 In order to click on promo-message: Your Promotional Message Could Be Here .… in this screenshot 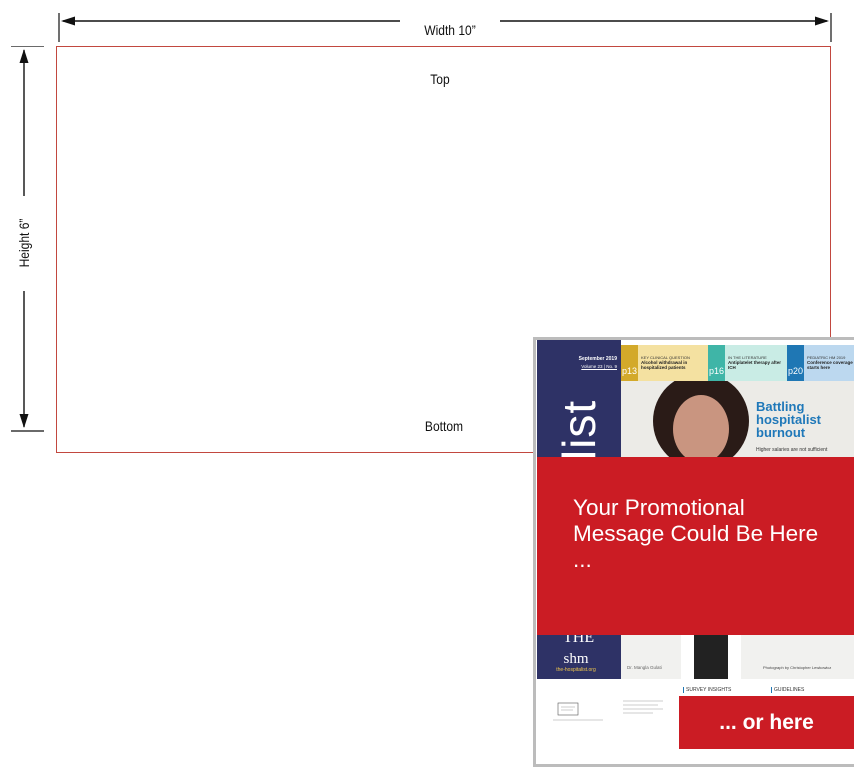, I will do `click(696, 533)`.